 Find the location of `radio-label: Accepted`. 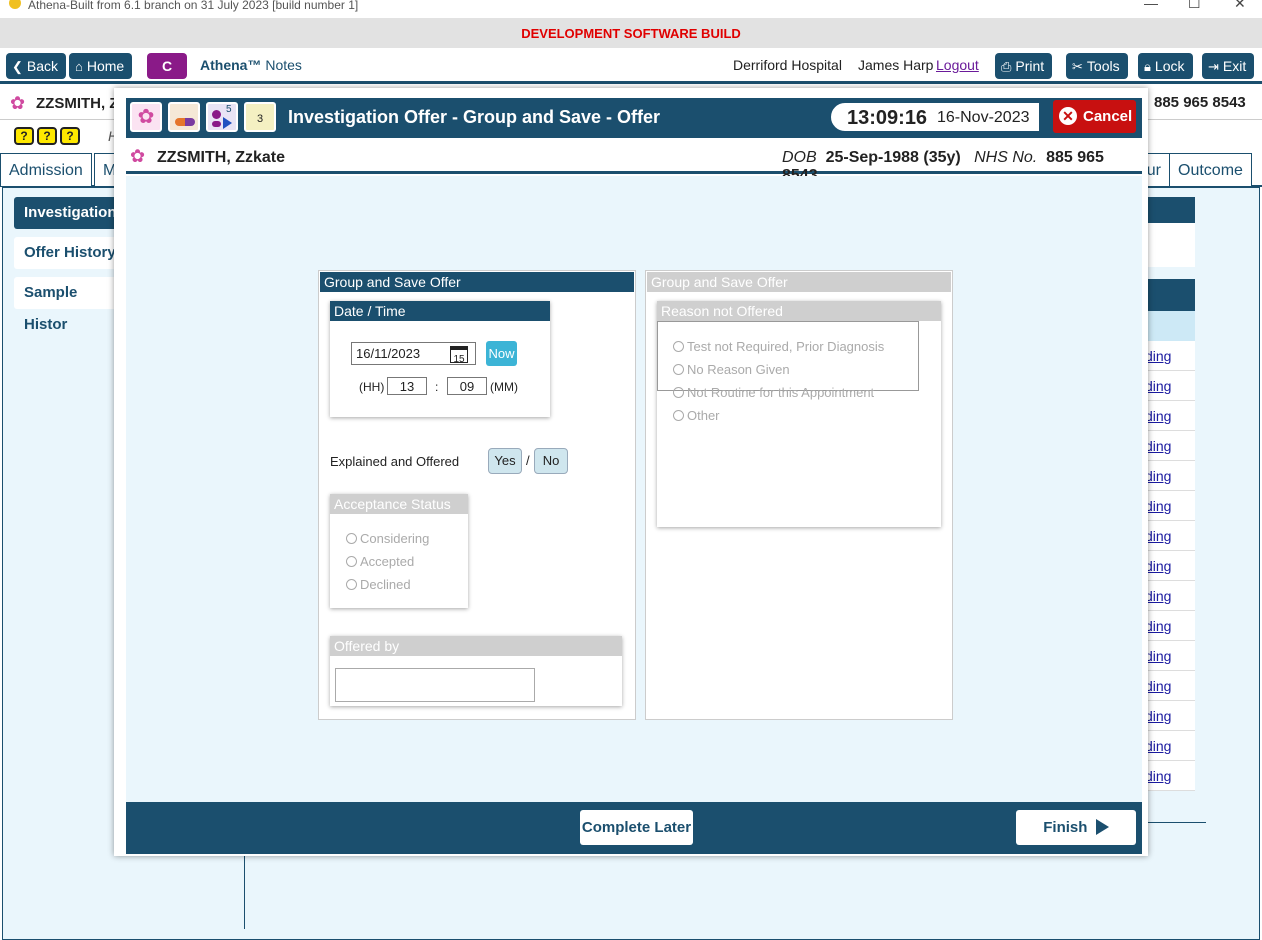

radio-label: Accepted is located at coordinates (387, 561).